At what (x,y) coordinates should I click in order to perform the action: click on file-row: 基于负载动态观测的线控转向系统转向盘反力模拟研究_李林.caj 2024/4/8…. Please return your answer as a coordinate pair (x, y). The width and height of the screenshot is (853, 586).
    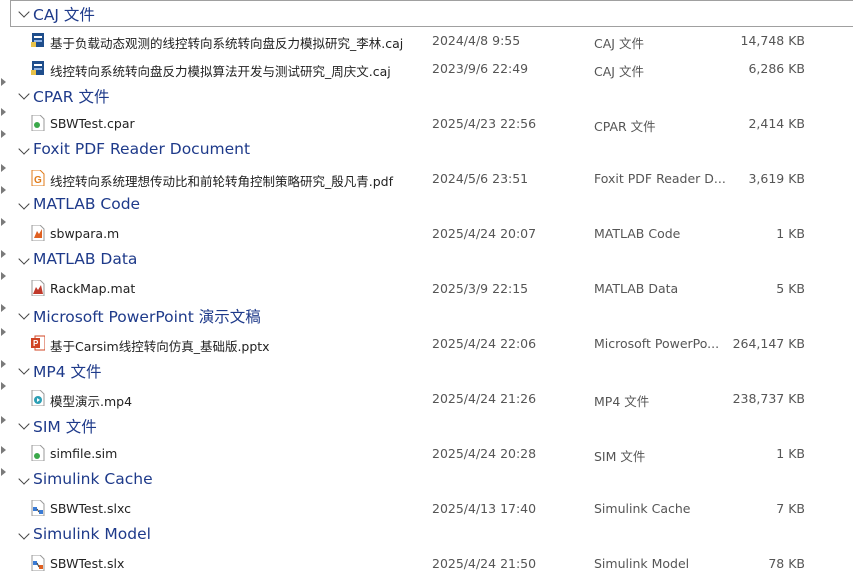
    Looking at the image, I should click on (431, 40).